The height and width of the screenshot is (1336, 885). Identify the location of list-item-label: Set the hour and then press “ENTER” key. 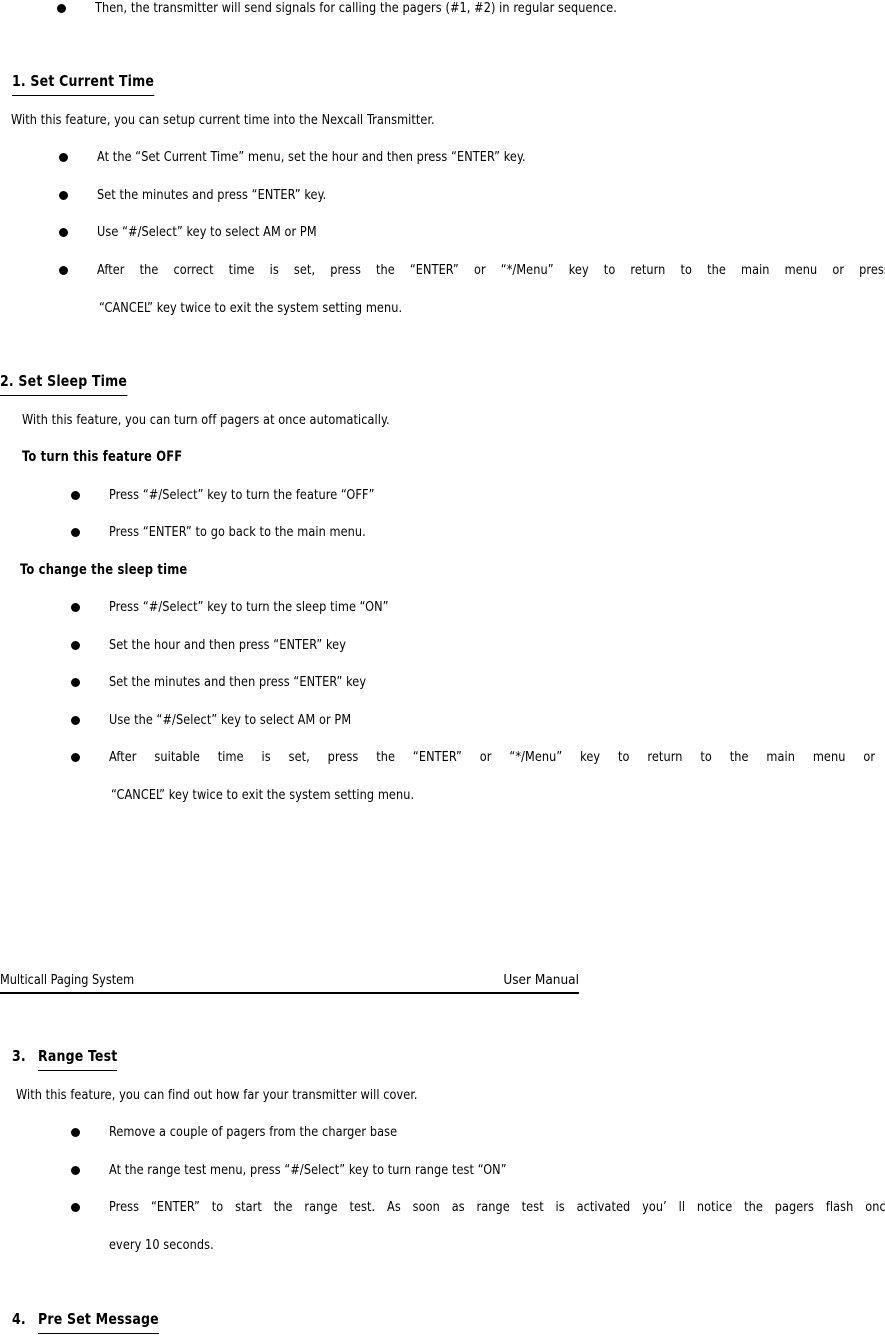
(227, 645).